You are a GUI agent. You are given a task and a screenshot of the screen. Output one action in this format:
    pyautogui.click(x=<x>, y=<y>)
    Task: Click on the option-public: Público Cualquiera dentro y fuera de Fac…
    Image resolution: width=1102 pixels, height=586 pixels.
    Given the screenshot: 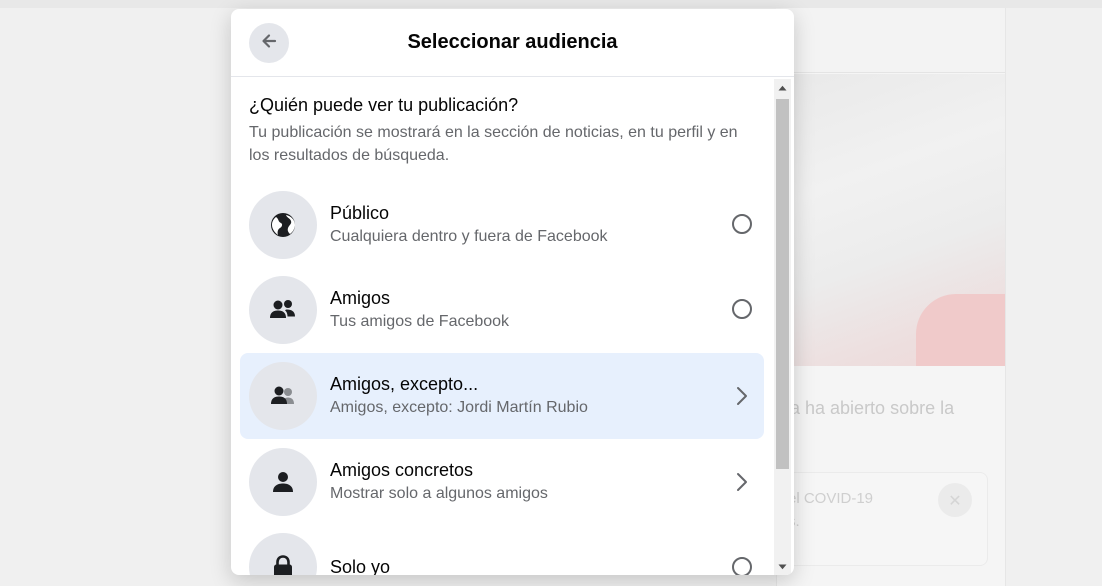 What is the action you would take?
    pyautogui.click(x=502, y=225)
    